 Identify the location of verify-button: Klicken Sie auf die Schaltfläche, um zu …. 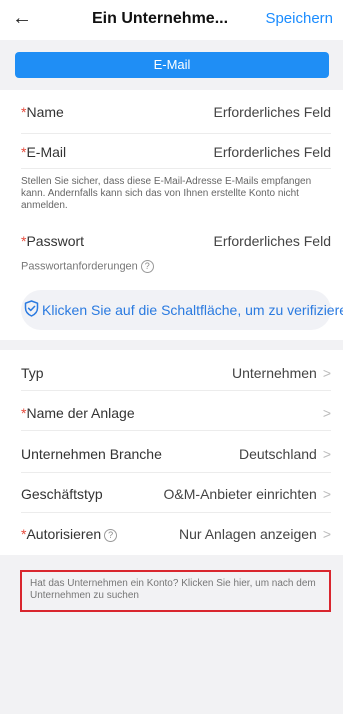
(182, 310).